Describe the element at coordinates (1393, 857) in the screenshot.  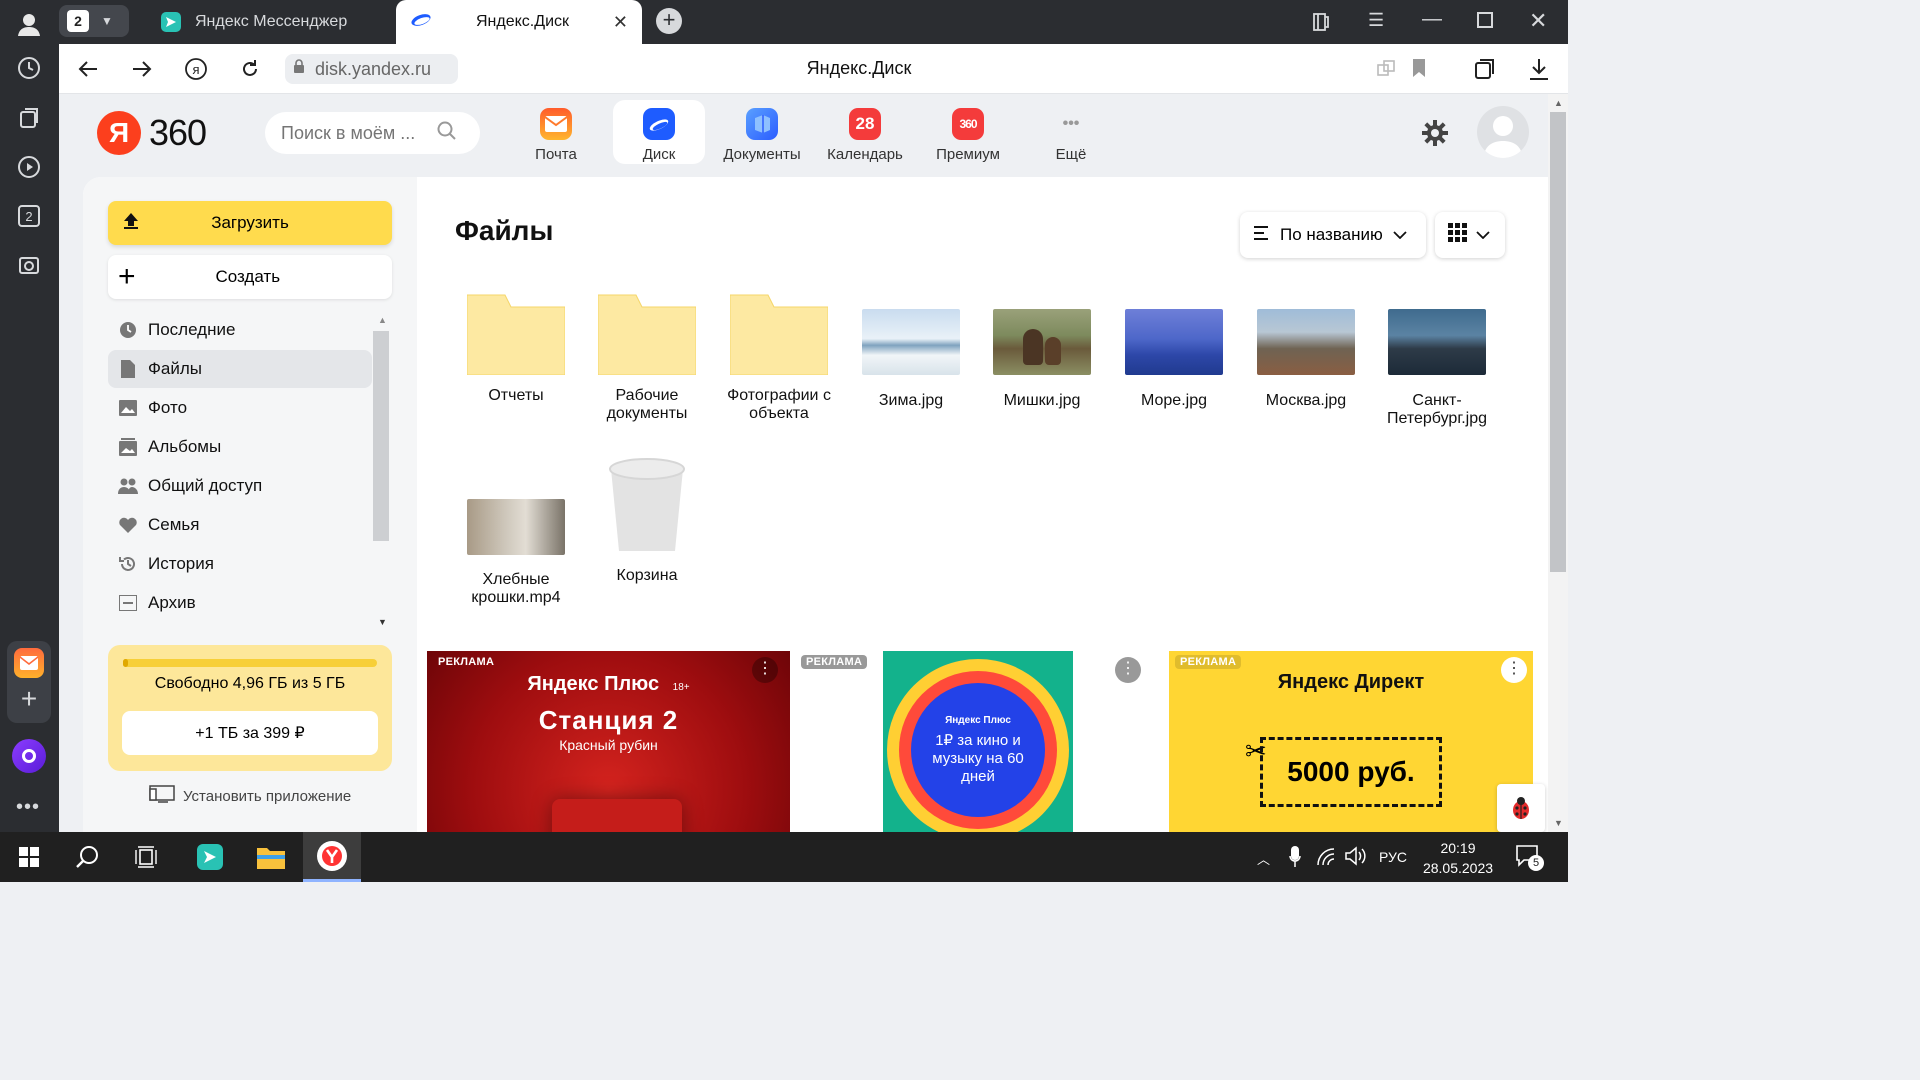
I see `input-language: РУС` at that location.